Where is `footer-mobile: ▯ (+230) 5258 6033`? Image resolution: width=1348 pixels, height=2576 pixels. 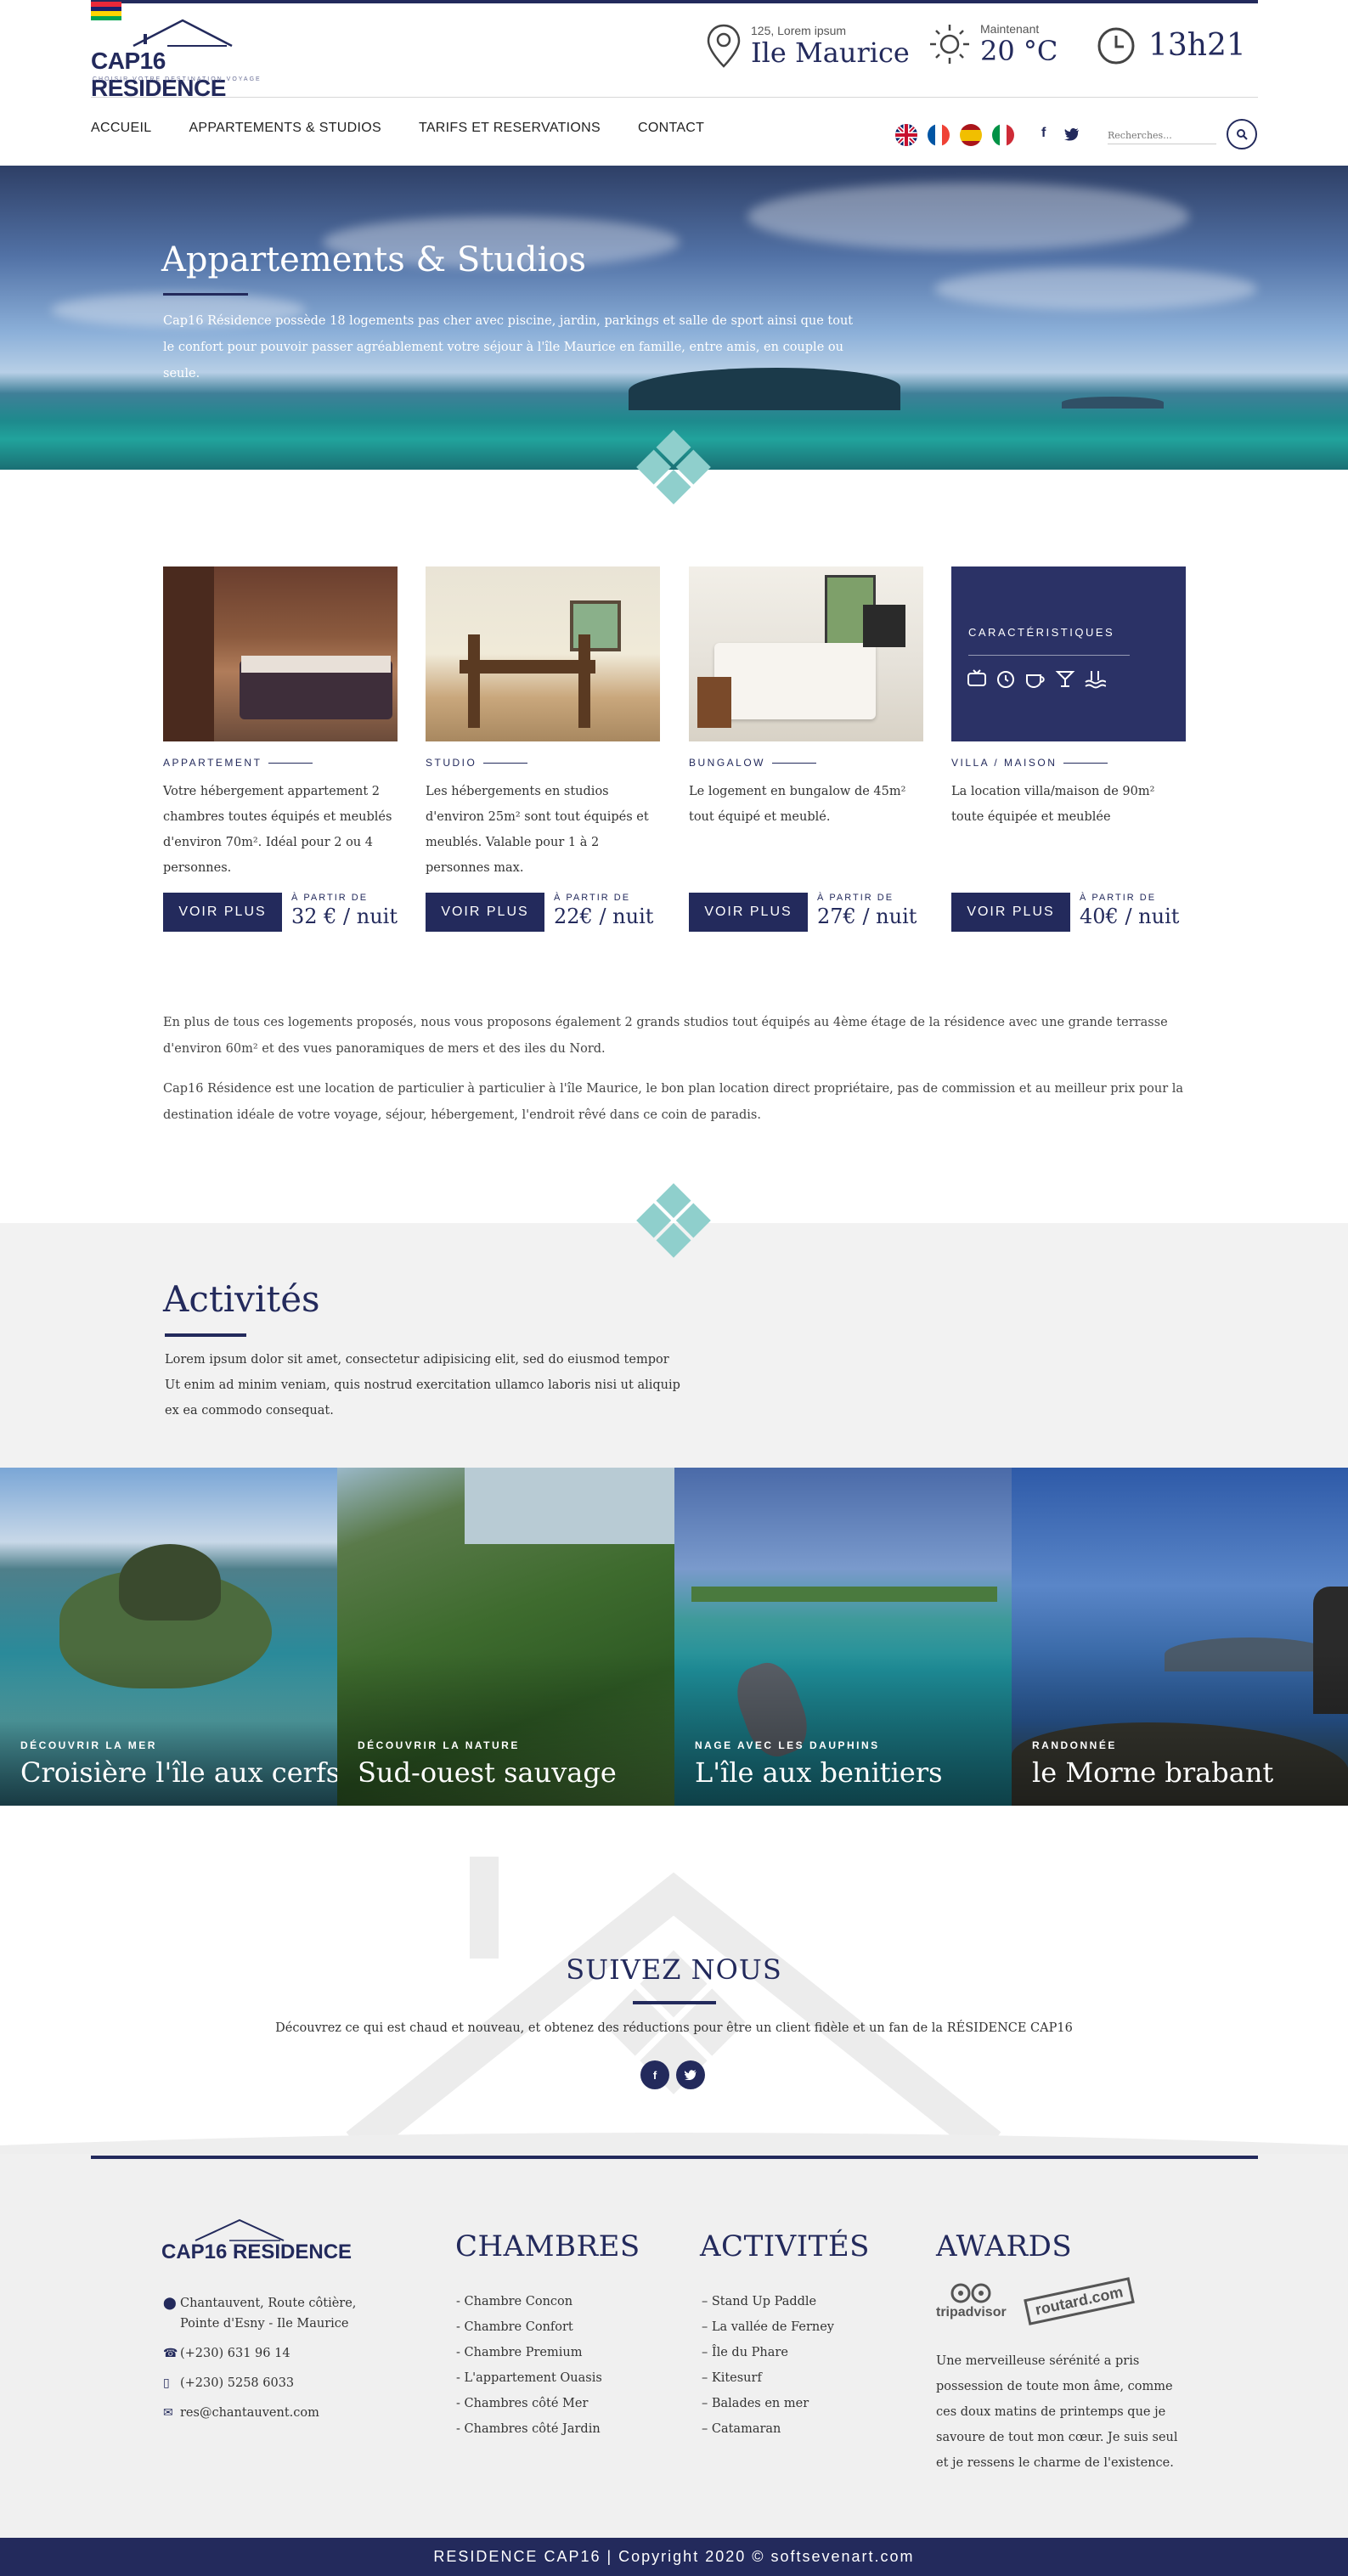
footer-mobile: ▯ (+230) 5258 6033 is located at coordinates (228, 2383).